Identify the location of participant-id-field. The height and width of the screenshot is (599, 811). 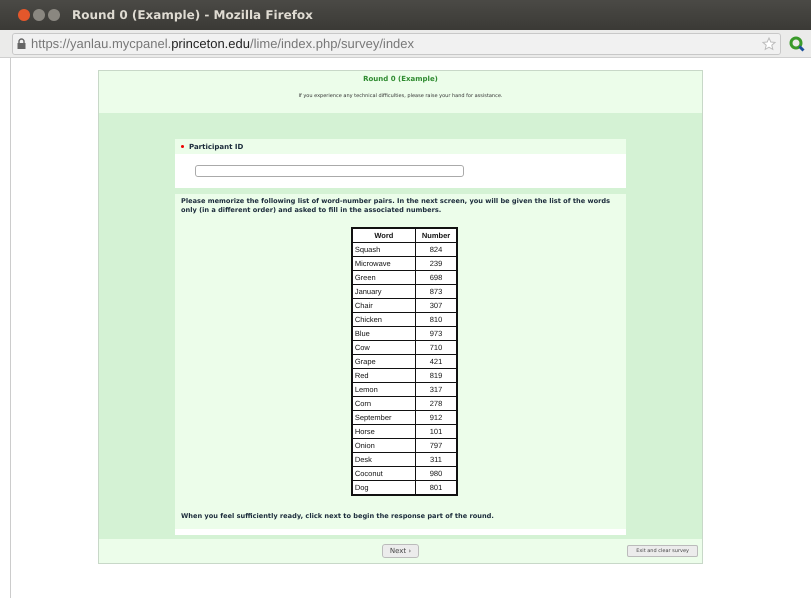
(329, 171).